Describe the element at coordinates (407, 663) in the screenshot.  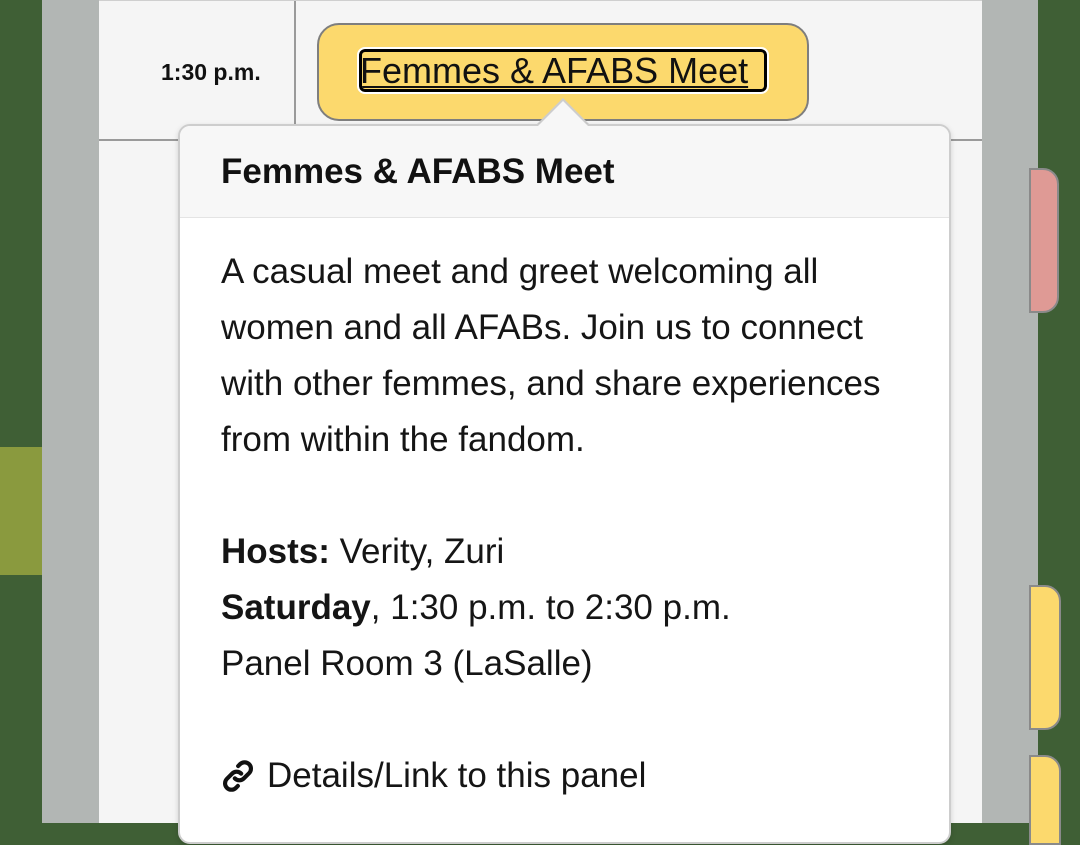
I see `room-line: Panel Room 3 (LaSalle)` at that location.